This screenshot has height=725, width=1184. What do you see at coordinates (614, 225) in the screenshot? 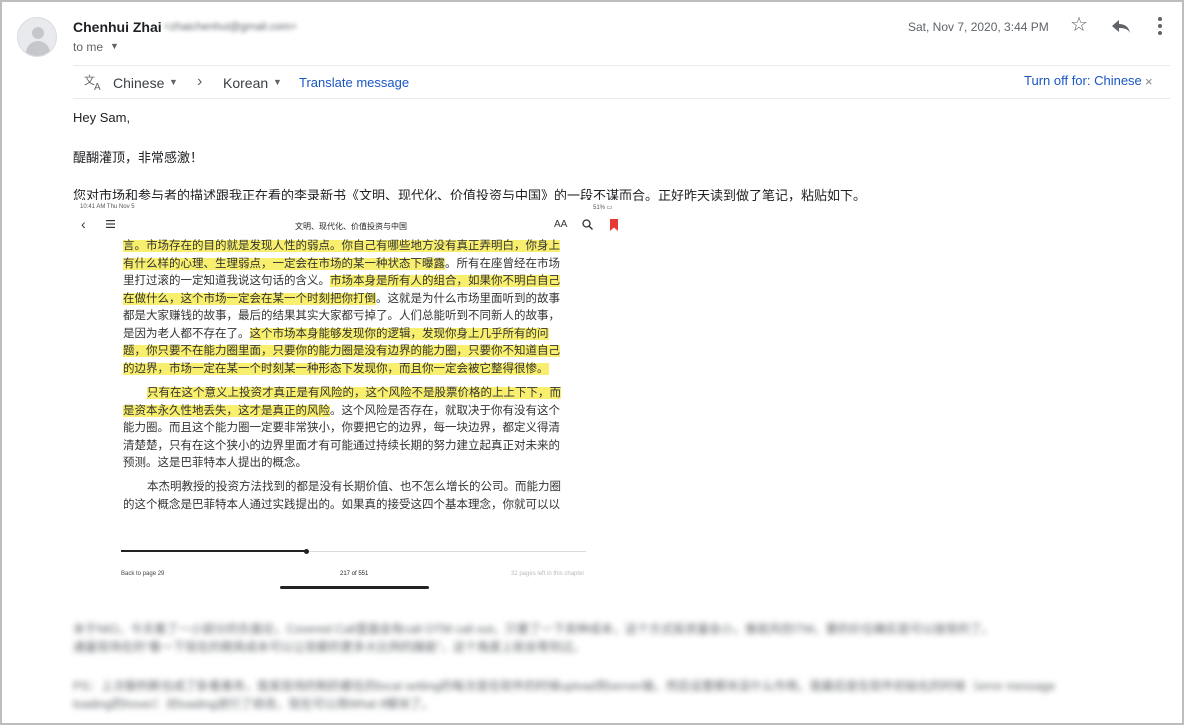
I see `bookmark-icon` at bounding box center [614, 225].